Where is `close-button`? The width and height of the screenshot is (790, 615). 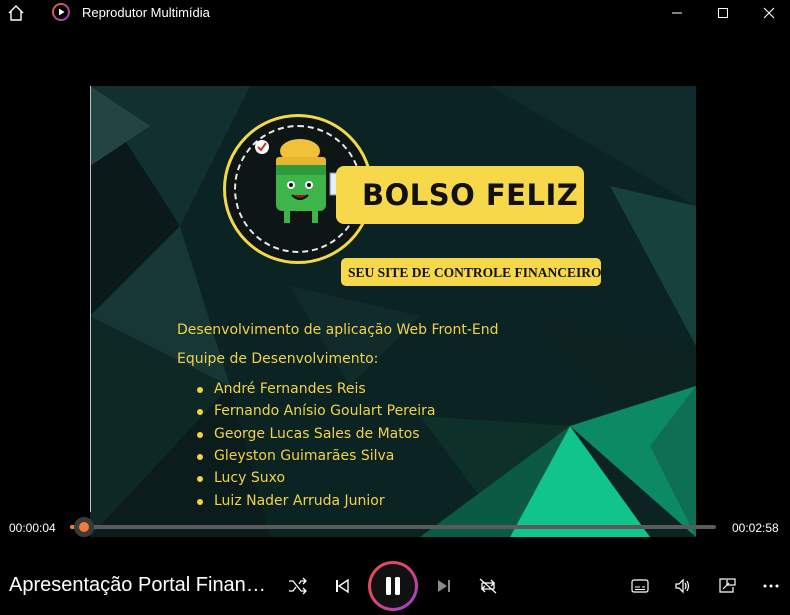
close-button is located at coordinates (768, 12).